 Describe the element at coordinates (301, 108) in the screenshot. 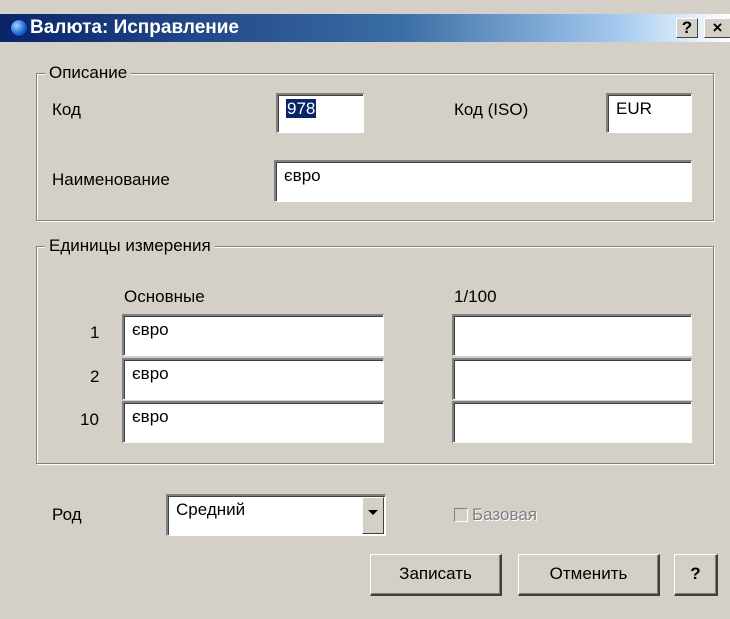

I see `code-value: 978` at that location.